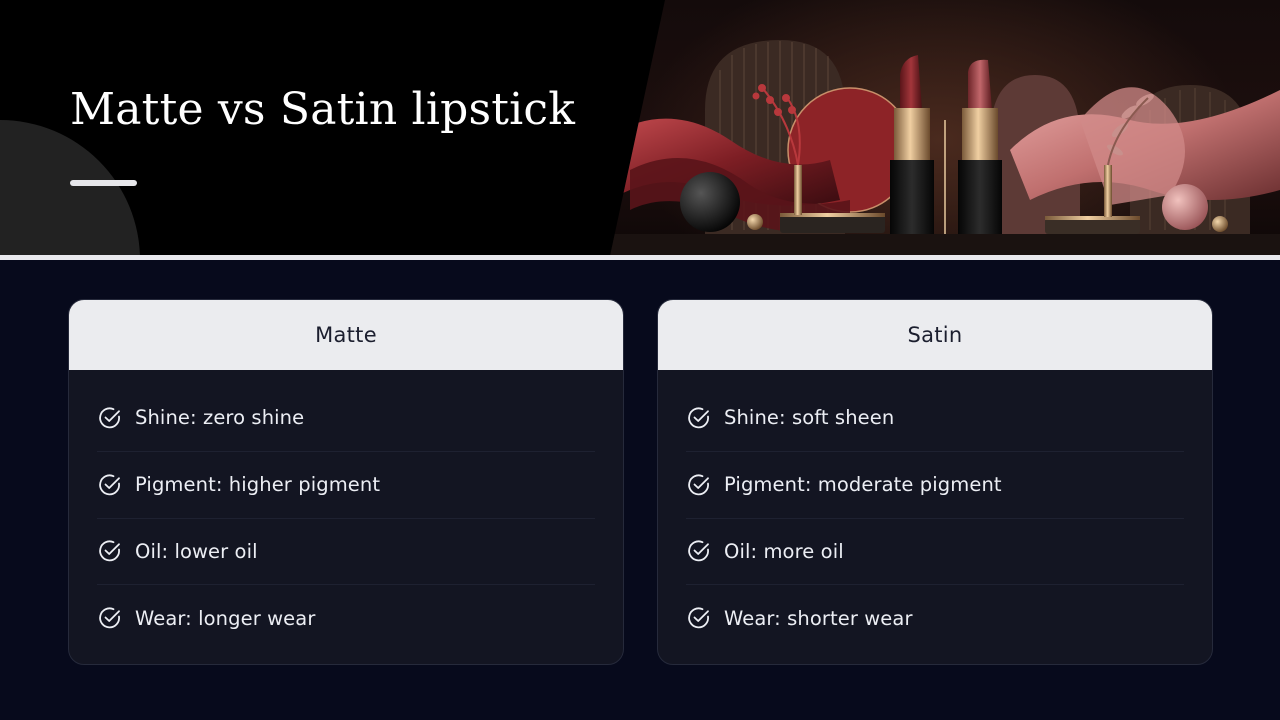 The image size is (1280, 720). Describe the element at coordinates (346, 552) in the screenshot. I see `list-item: Oil: lower oil` at that location.